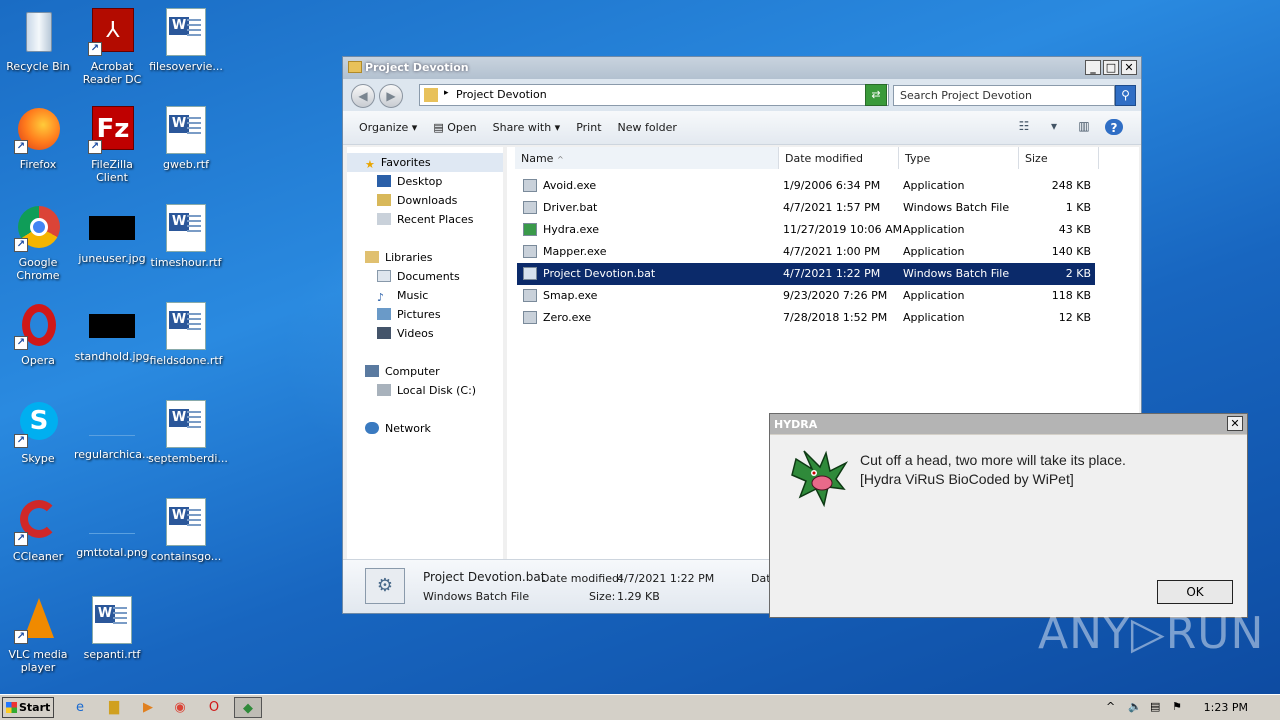 The width and height of the screenshot is (1280, 720). I want to click on windows-logo-icon, so click(11, 707).